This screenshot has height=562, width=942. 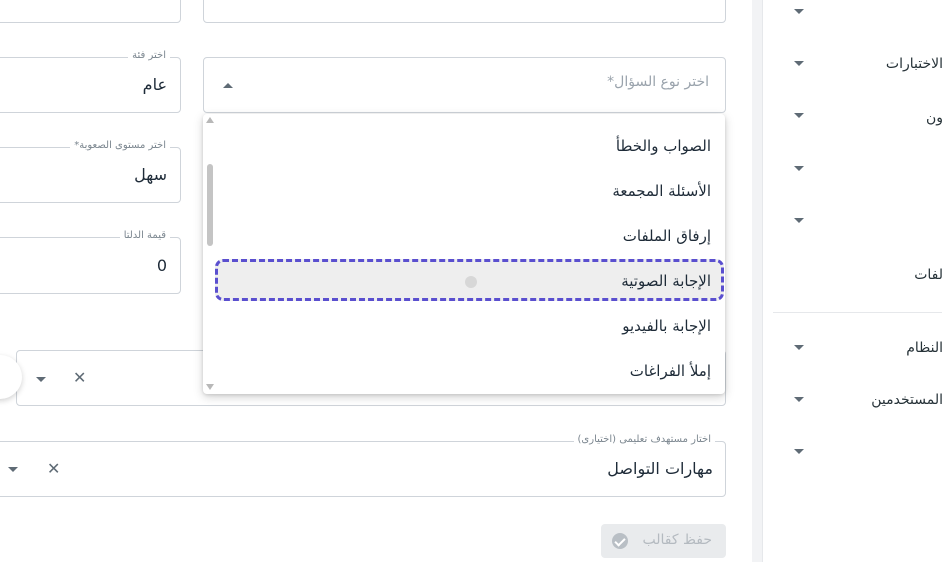 What do you see at coordinates (210, 120) in the screenshot?
I see `scroll-up-icon` at bounding box center [210, 120].